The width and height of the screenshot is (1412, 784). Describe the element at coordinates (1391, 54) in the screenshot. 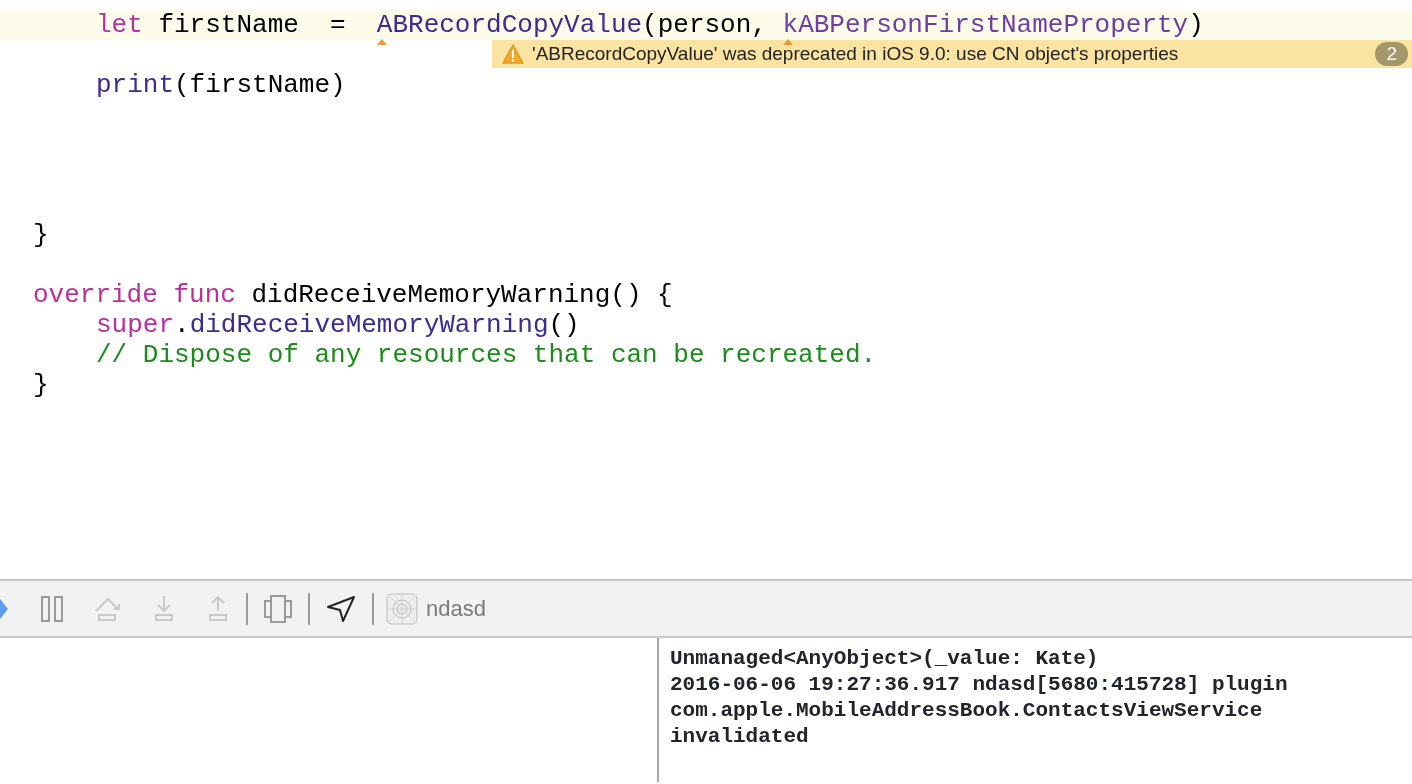

I see `warning-count: 2` at that location.